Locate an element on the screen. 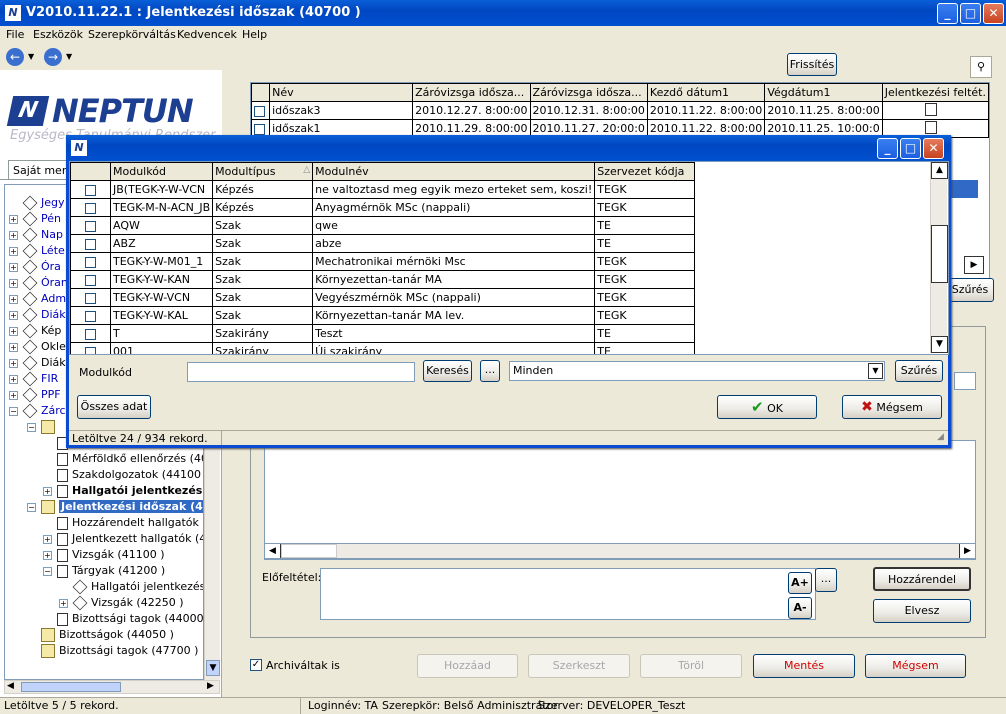 The width and height of the screenshot is (1006, 714). tree-expander-icon: − is located at coordinates (31, 427).